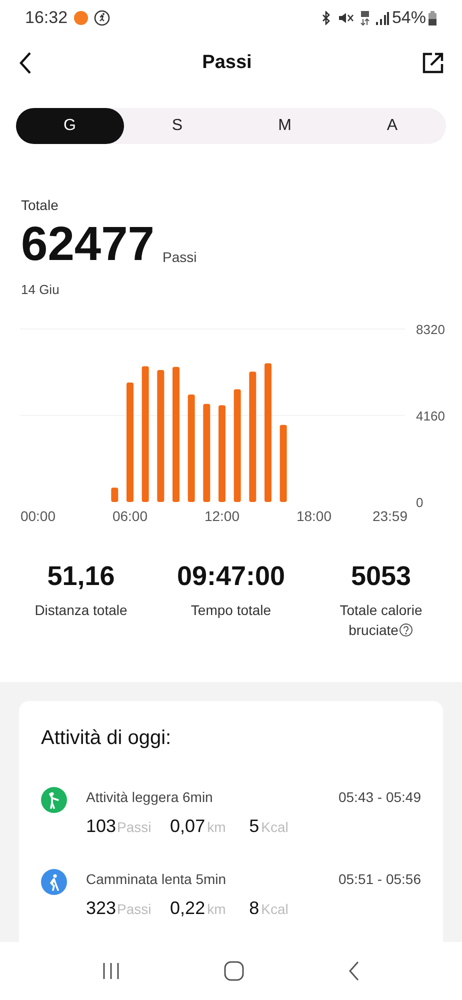  Describe the element at coordinates (420, 502) in the screenshot. I see `y-tick-label: 0` at that location.